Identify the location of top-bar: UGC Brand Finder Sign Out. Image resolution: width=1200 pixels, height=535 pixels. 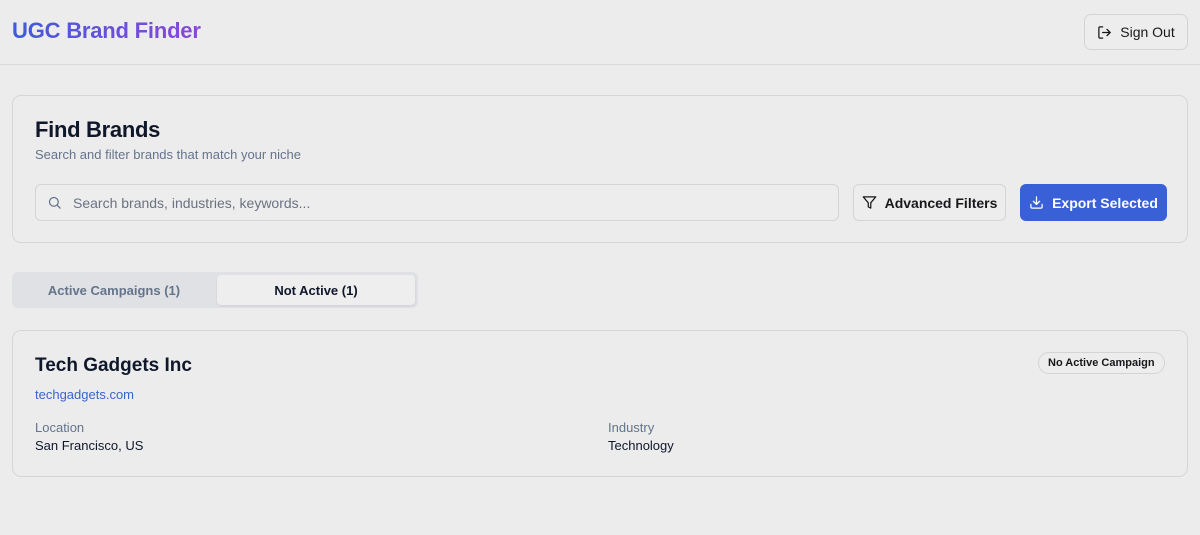
(600, 32).